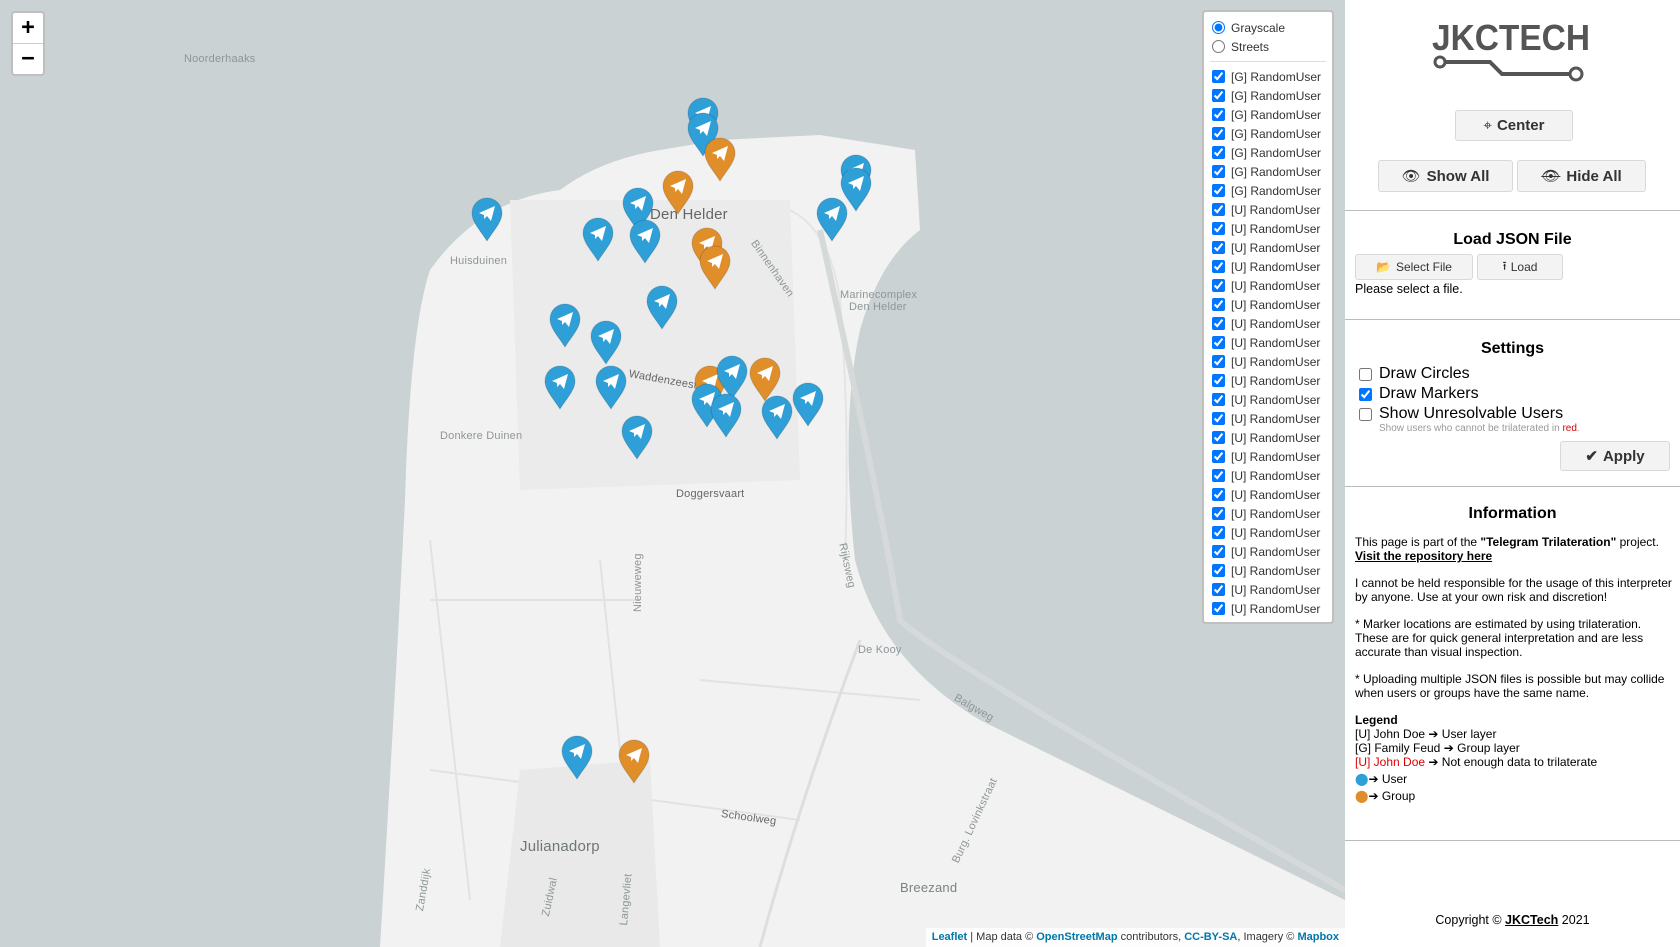 The width and height of the screenshot is (1680, 947). Describe the element at coordinates (1365, 394) in the screenshot. I see `draw-markers-checkbox` at that location.